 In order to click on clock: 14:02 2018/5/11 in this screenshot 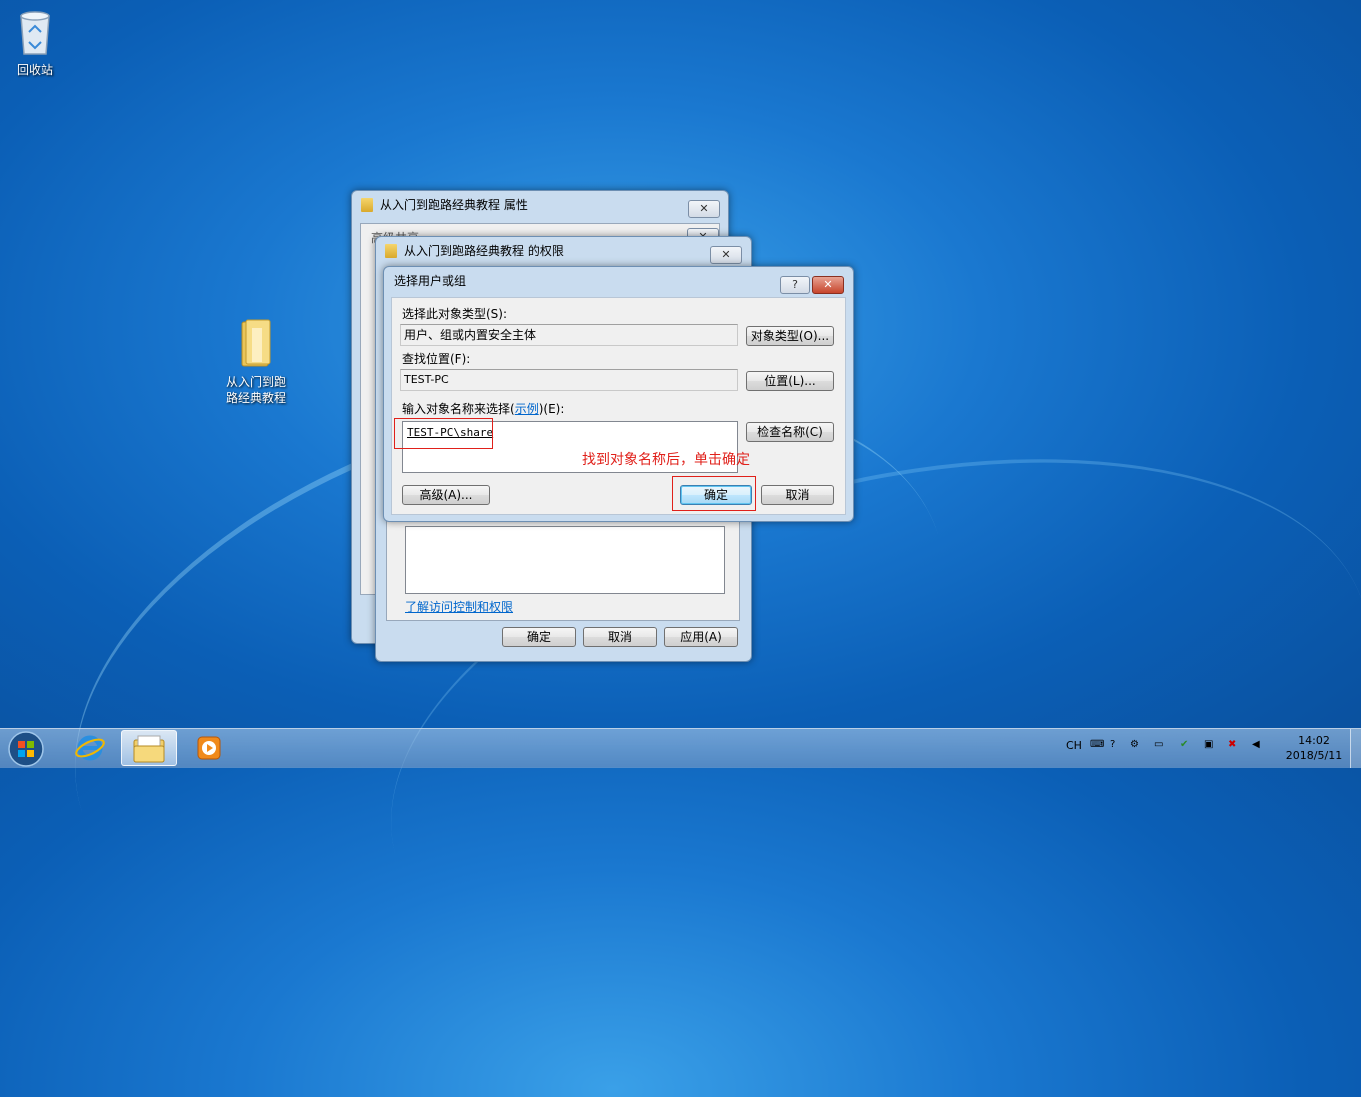, I will do `click(1314, 748)`.